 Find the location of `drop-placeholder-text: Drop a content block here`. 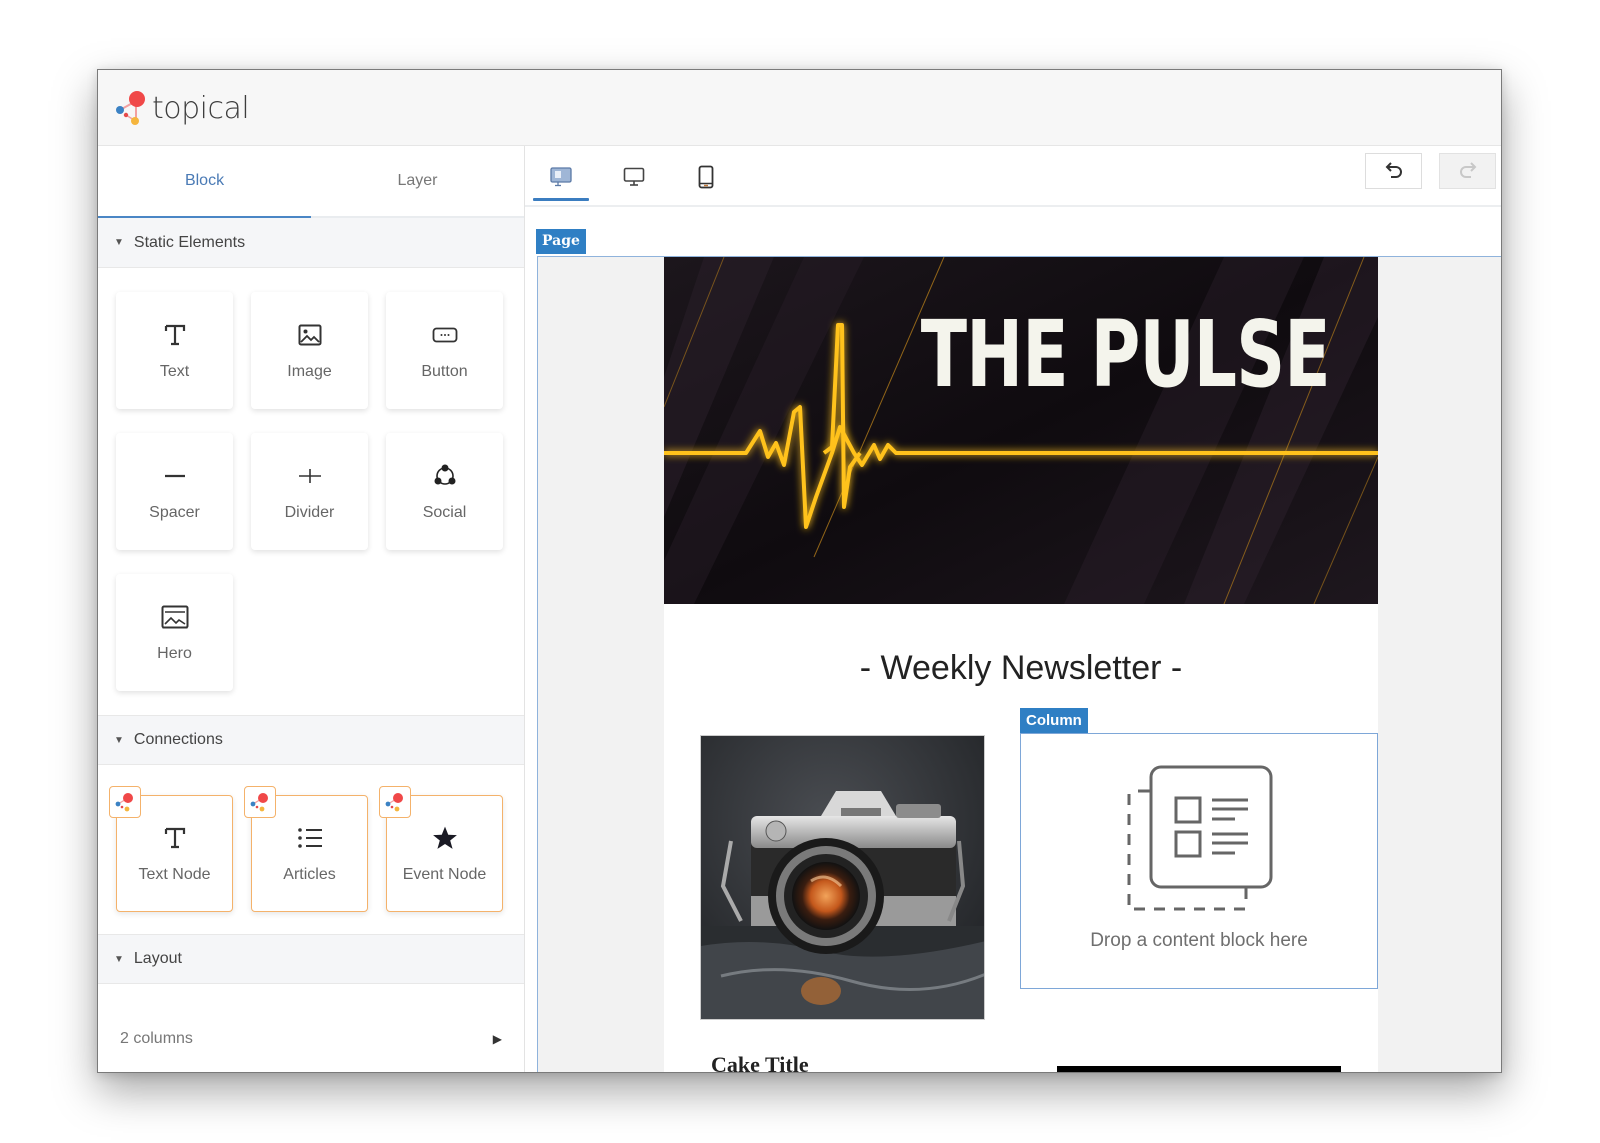

drop-placeholder-text: Drop a content block here is located at coordinates (1199, 940).